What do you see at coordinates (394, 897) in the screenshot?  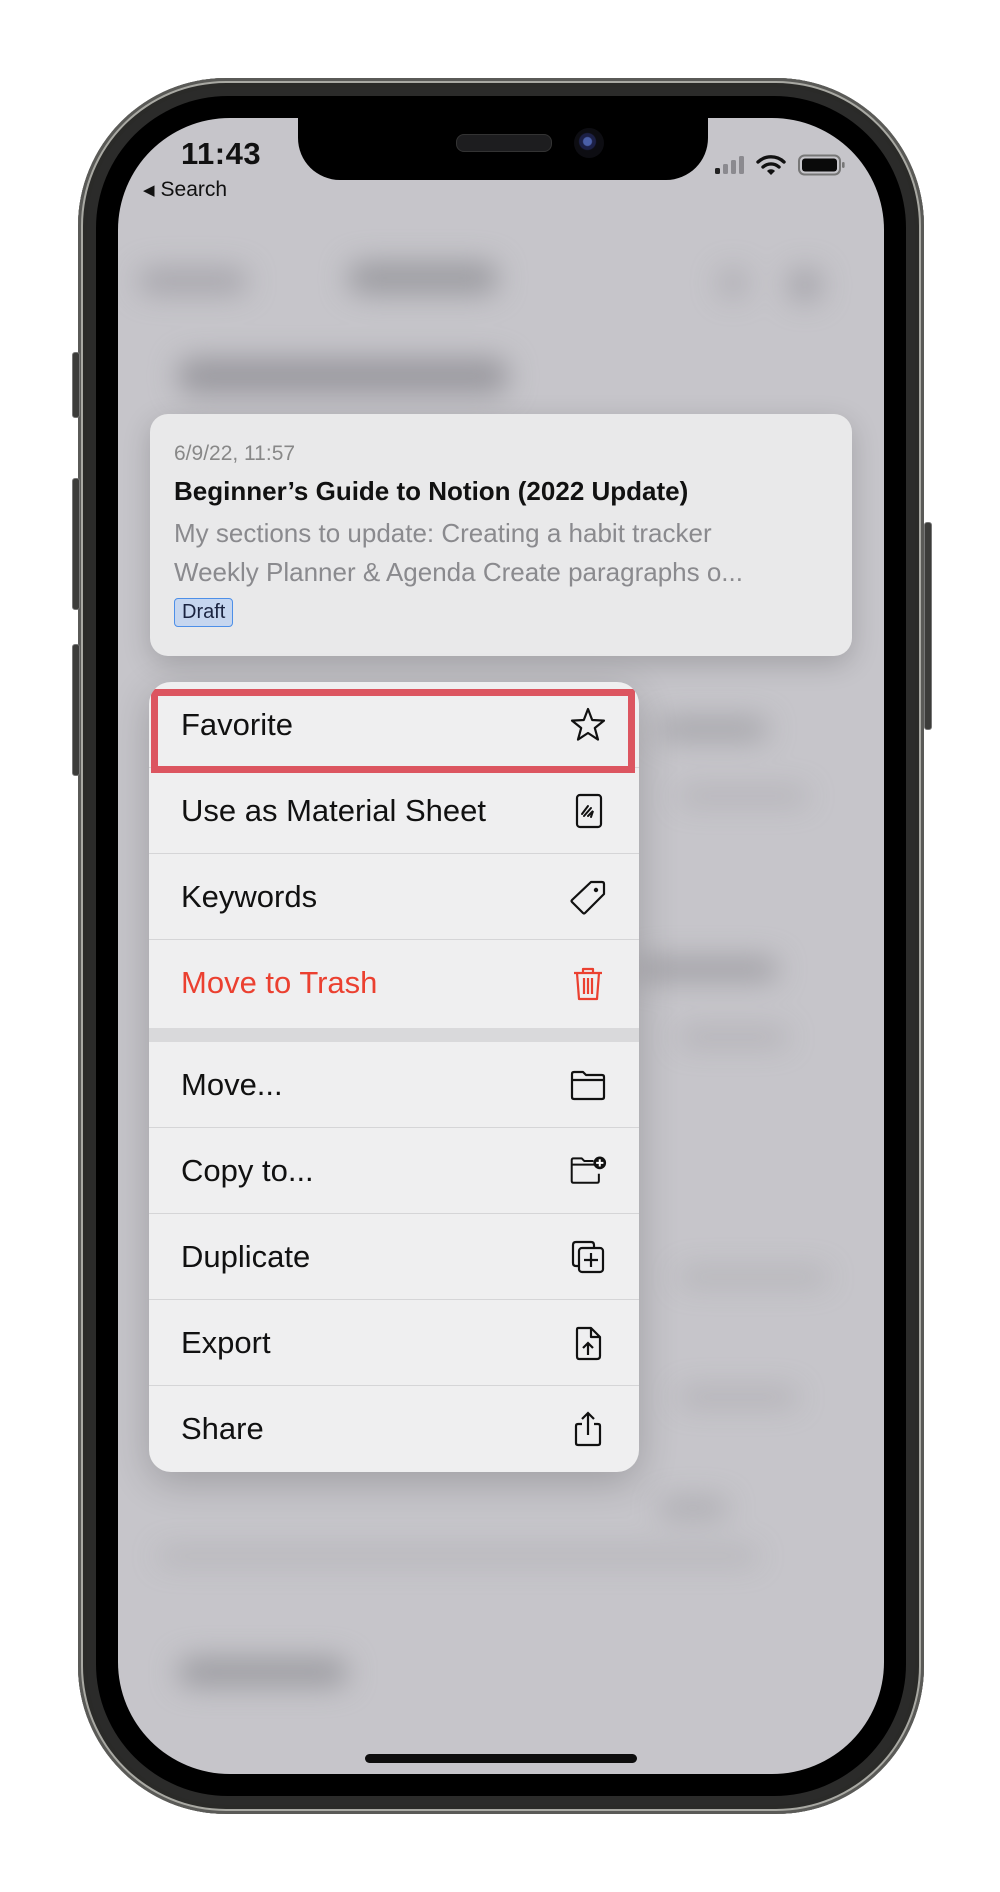 I see `menu-item-keywords: Keywords` at bounding box center [394, 897].